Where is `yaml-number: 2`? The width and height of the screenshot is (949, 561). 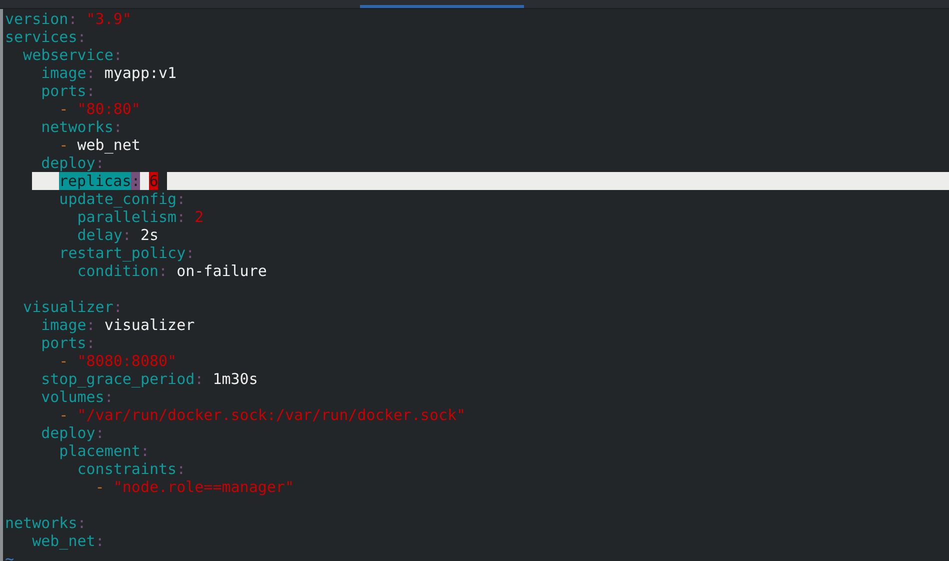 yaml-number: 2 is located at coordinates (199, 217).